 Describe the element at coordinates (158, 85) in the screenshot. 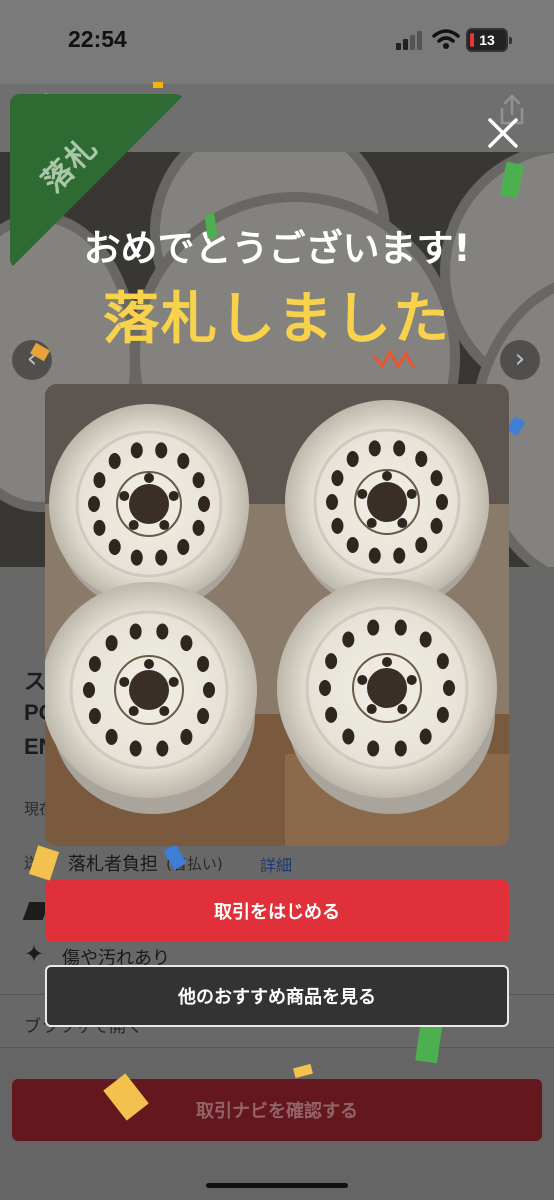

I see `confetti-piece` at that location.